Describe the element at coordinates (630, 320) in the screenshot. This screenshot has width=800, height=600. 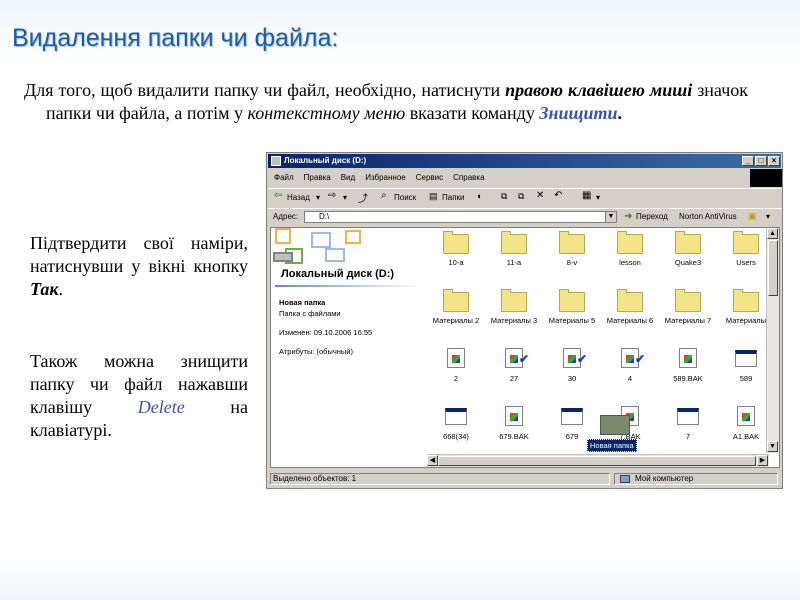
I see `item-label: Материалы 6` at that location.